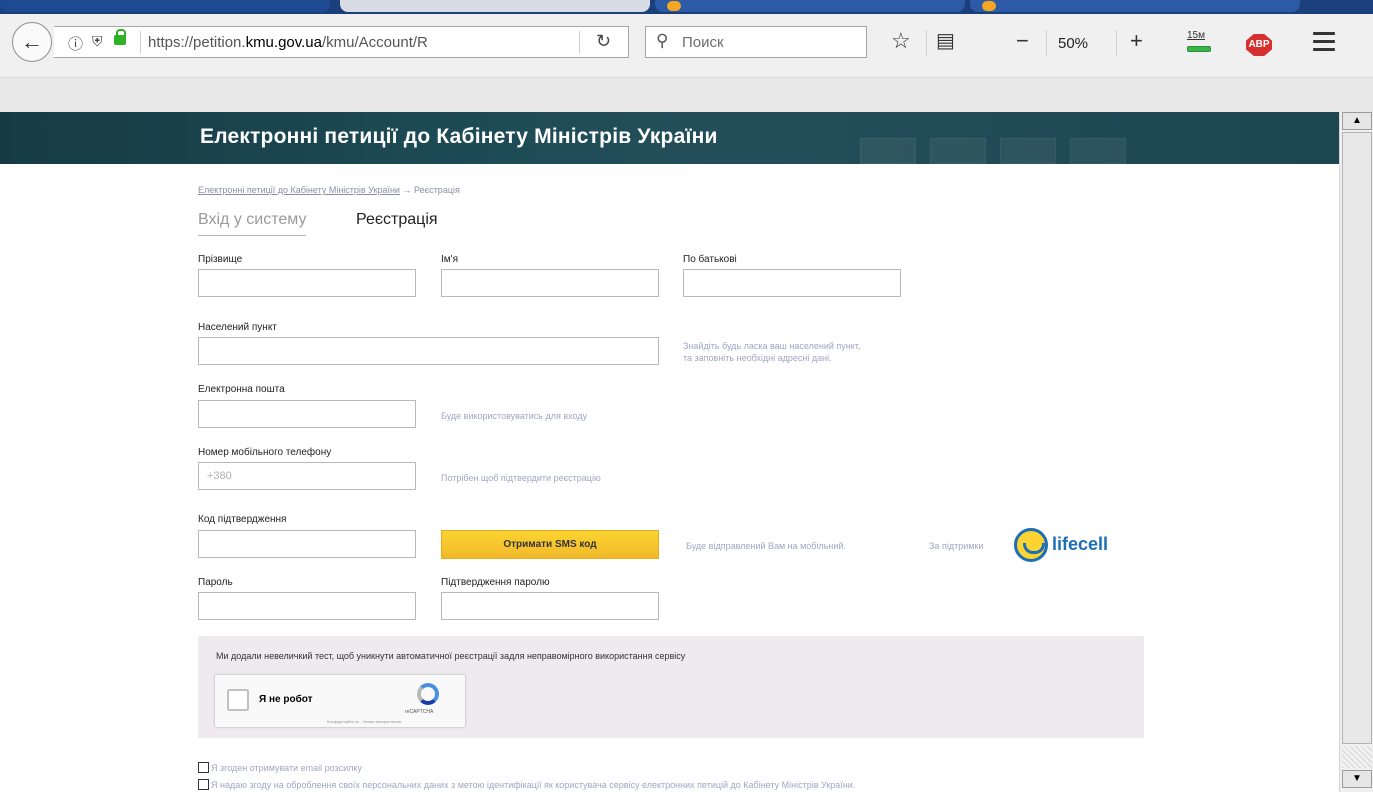 The height and width of the screenshot is (792, 1373). Describe the element at coordinates (1357, 438) in the screenshot. I see `scrollbar-thumb` at that location.